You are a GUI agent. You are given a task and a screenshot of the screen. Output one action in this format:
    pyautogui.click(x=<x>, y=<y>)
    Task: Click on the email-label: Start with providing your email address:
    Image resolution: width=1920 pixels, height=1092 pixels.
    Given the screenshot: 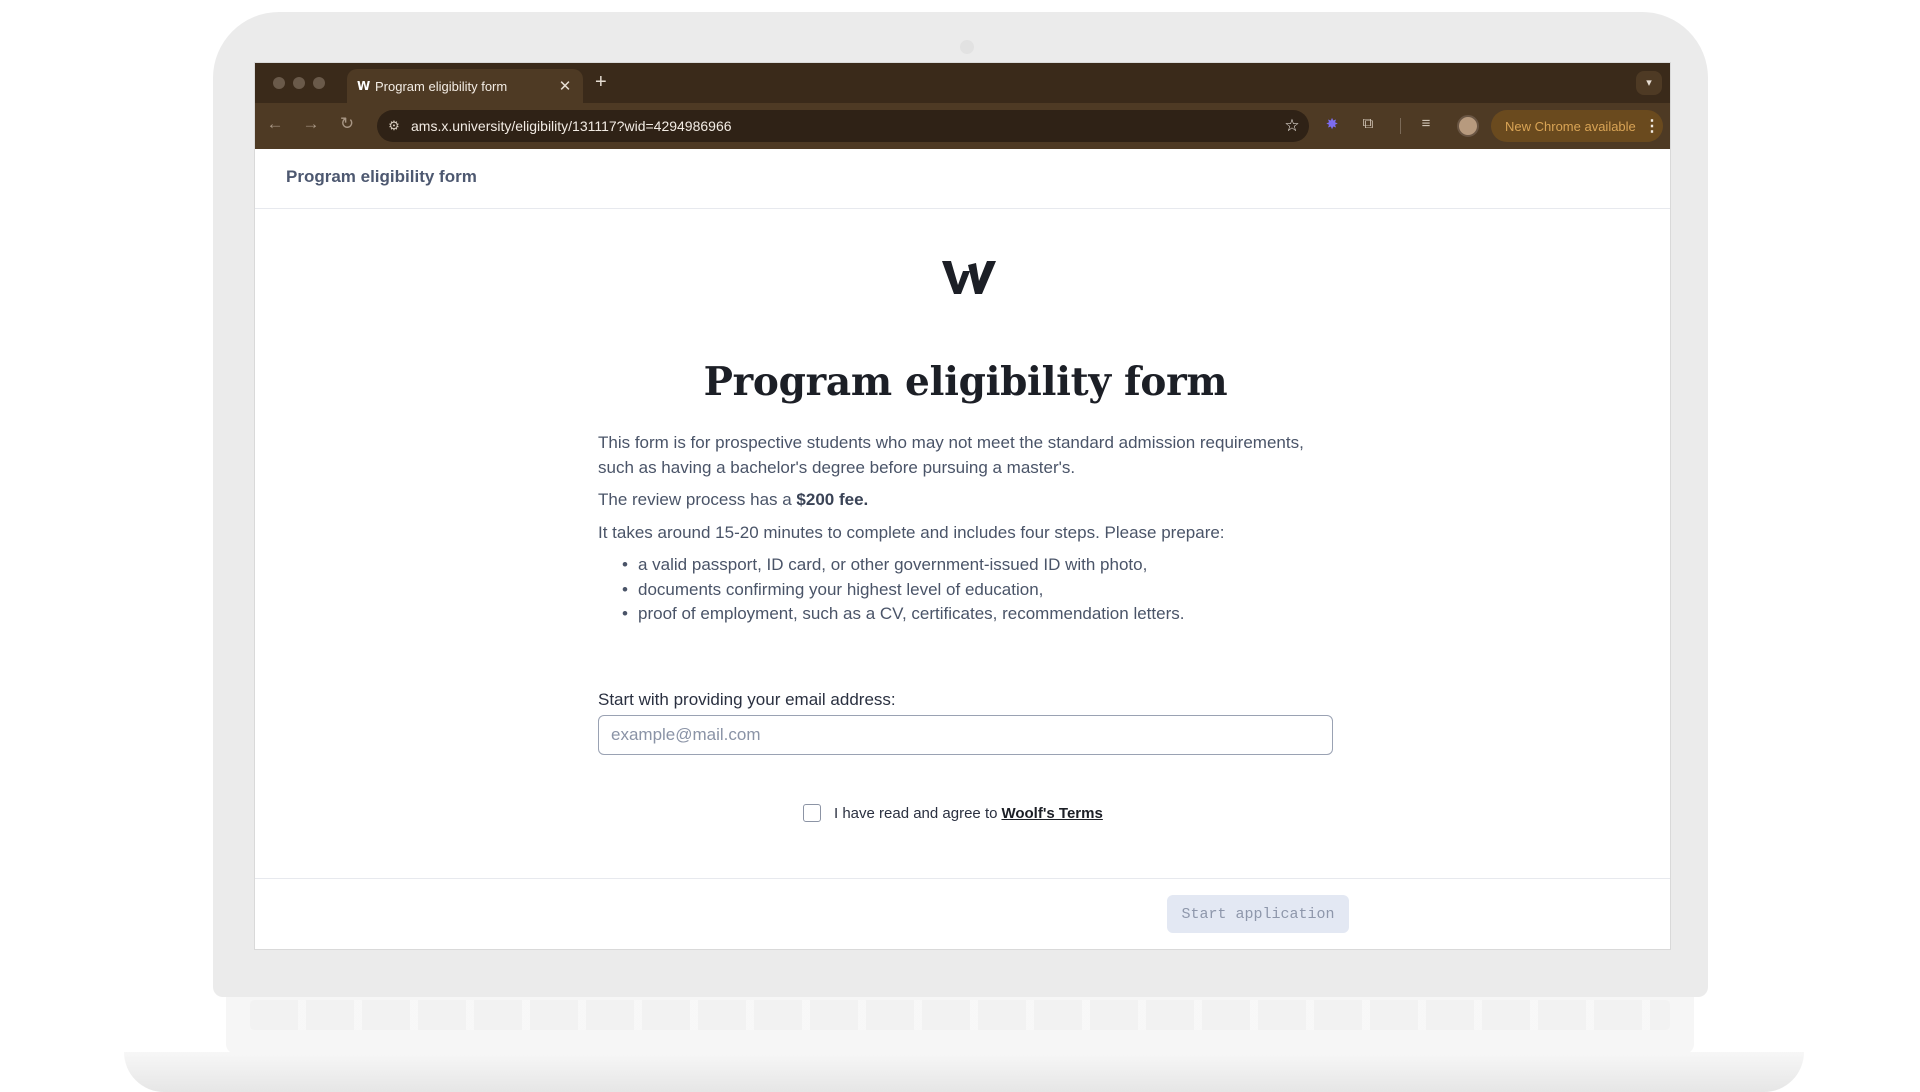 What is the action you would take?
    pyautogui.click(x=747, y=699)
    